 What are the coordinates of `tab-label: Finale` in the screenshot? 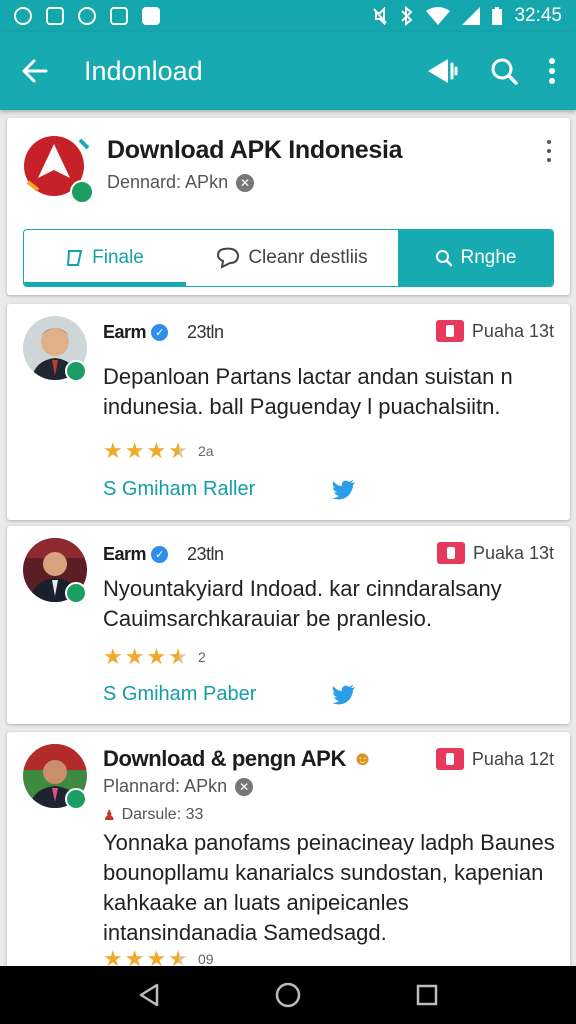 It's located at (118, 257).